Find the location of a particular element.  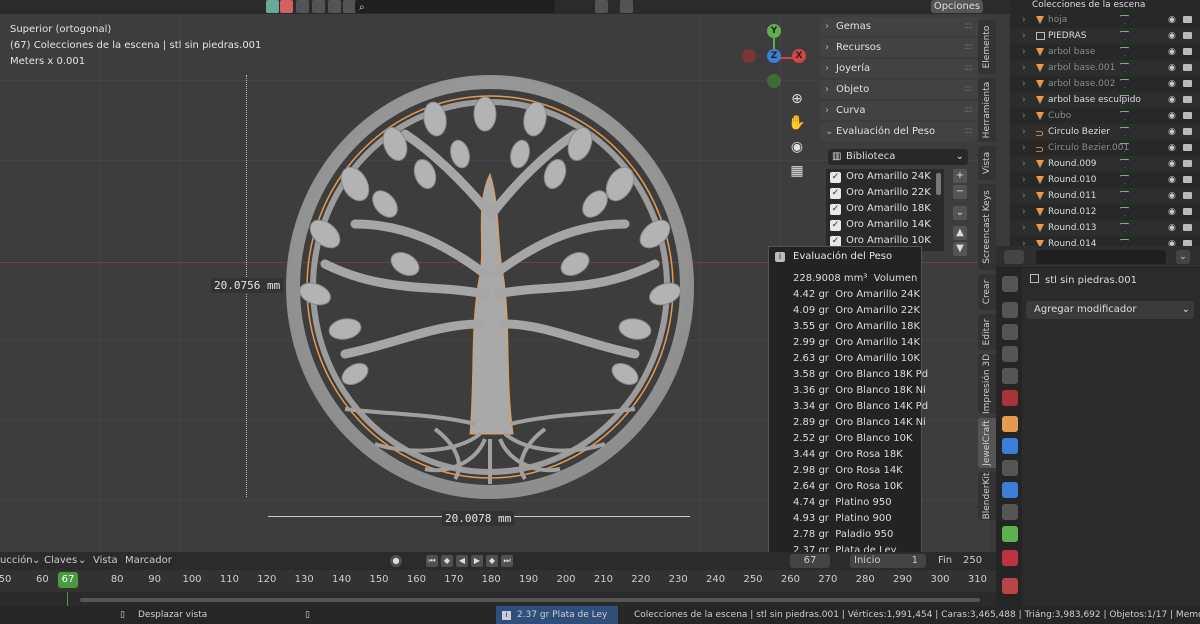

play-reverse-button: ◀ is located at coordinates (462, 561).